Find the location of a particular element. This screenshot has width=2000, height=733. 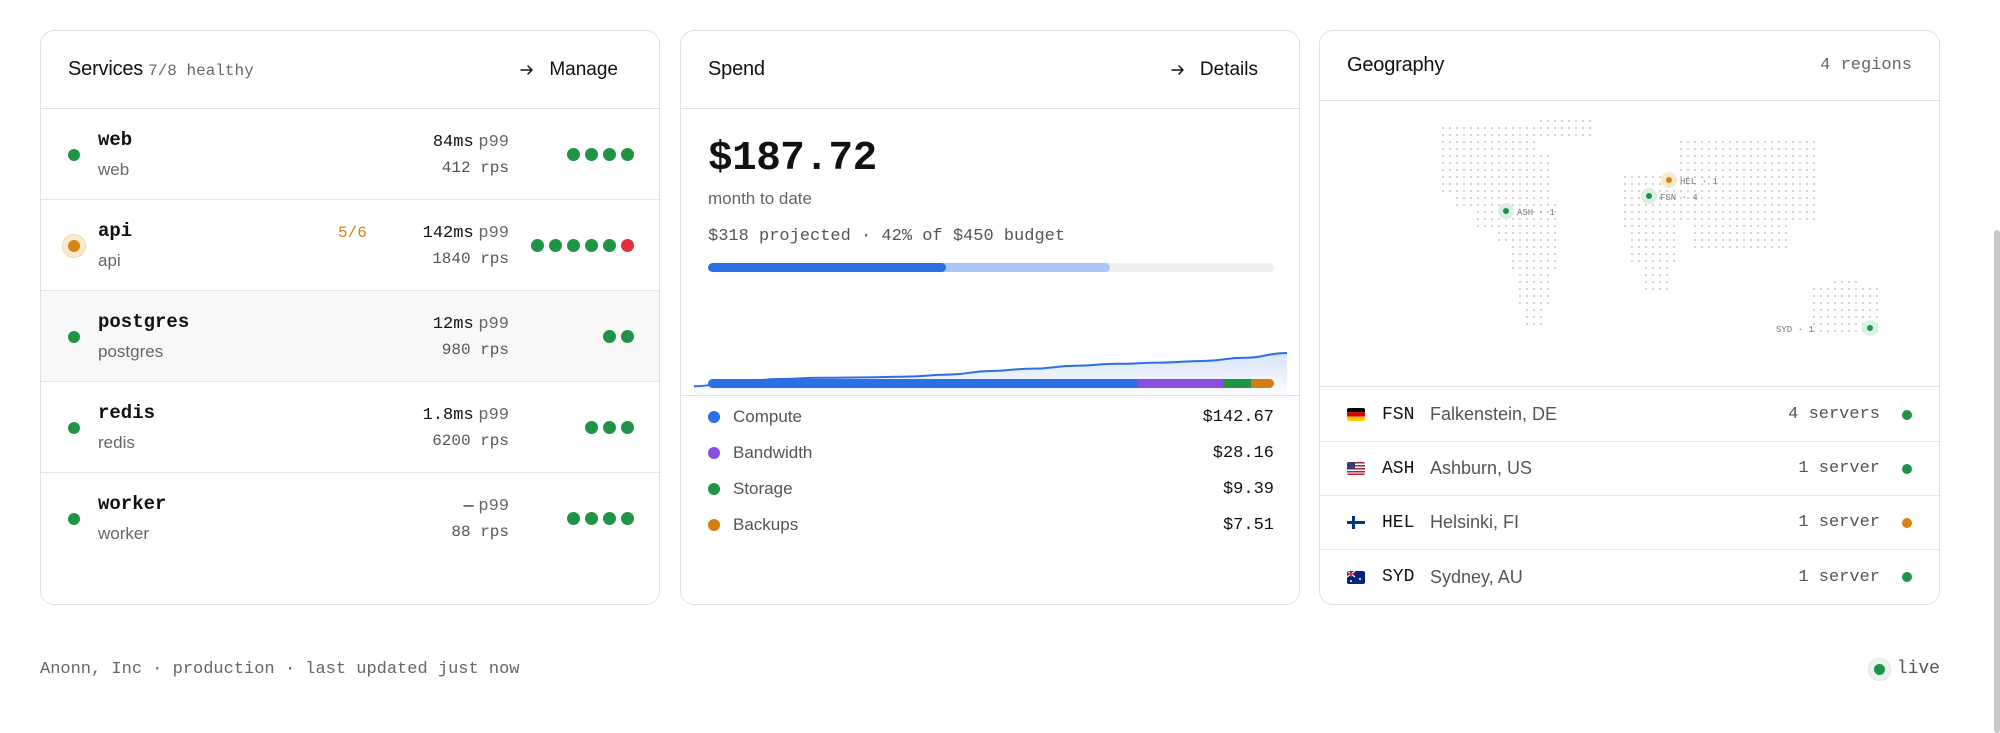

map-marker-syd: SYD · 1 is located at coordinates (1827, 328).